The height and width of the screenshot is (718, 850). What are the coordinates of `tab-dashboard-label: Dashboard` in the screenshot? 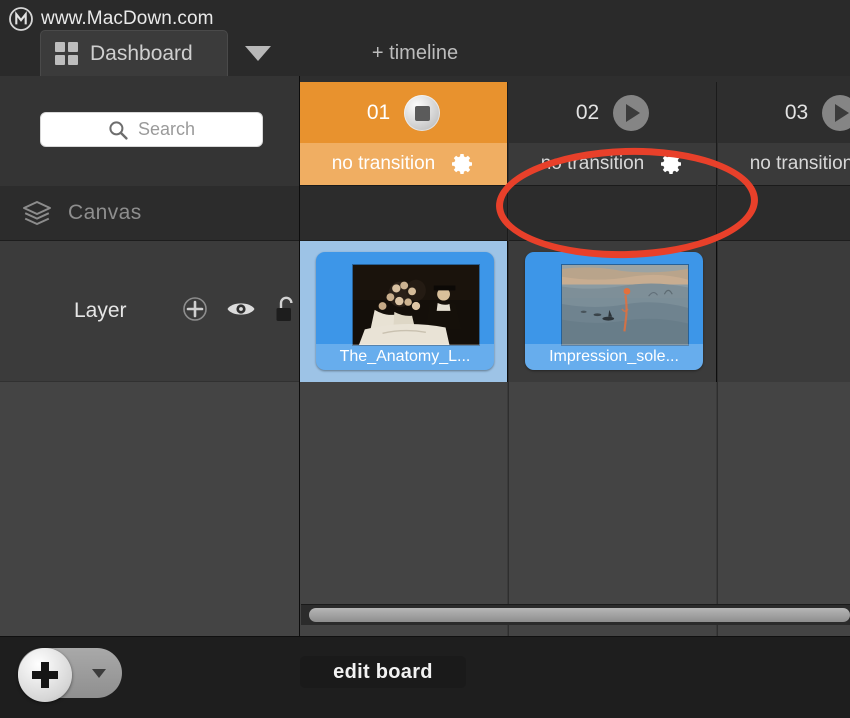 It's located at (141, 53).